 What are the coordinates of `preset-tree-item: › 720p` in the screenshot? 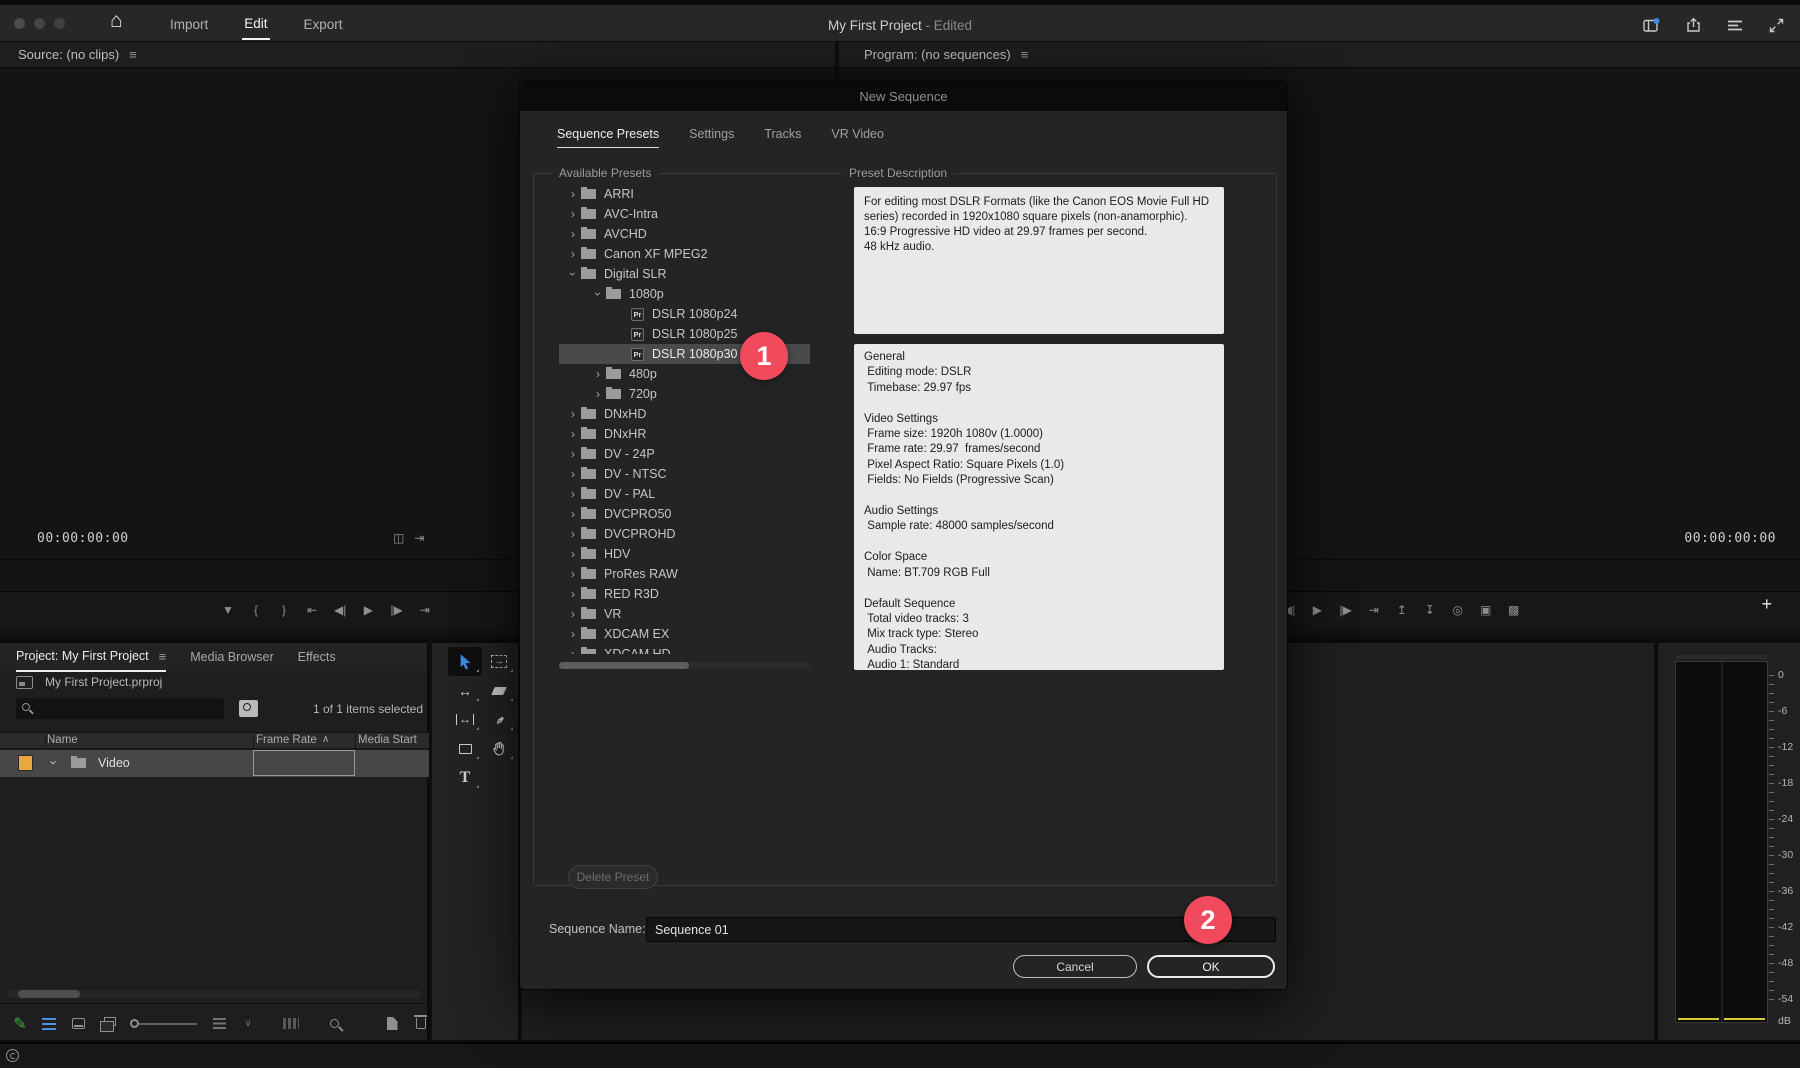 It's located at (684, 394).